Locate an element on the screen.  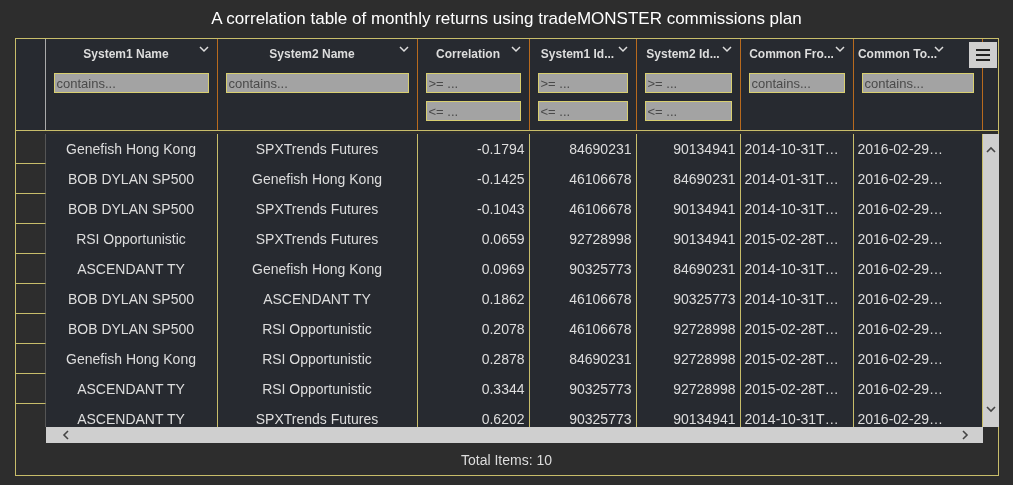
column-header: Correlation is located at coordinates (468, 54).